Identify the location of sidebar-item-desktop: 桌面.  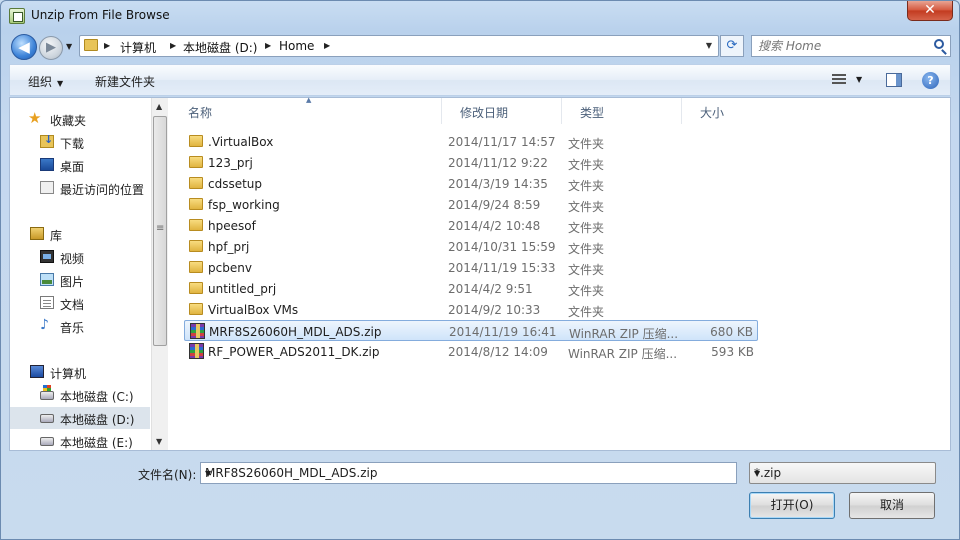
(80, 165).